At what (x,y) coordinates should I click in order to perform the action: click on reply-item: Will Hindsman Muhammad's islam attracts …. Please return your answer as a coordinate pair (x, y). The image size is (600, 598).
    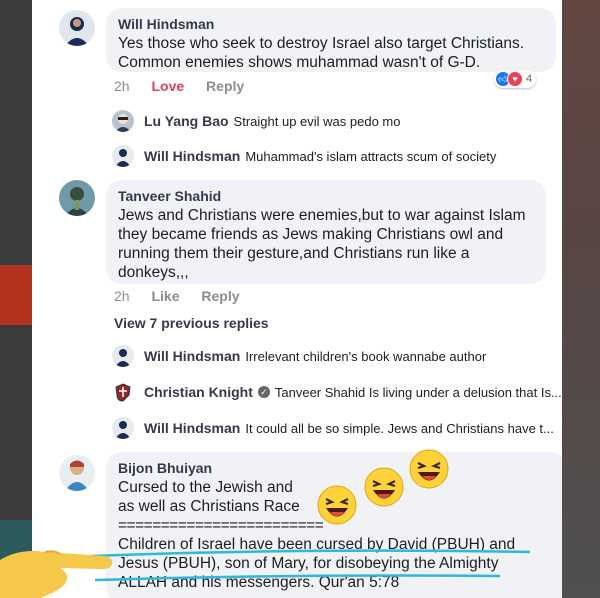
    Looking at the image, I should click on (304, 156).